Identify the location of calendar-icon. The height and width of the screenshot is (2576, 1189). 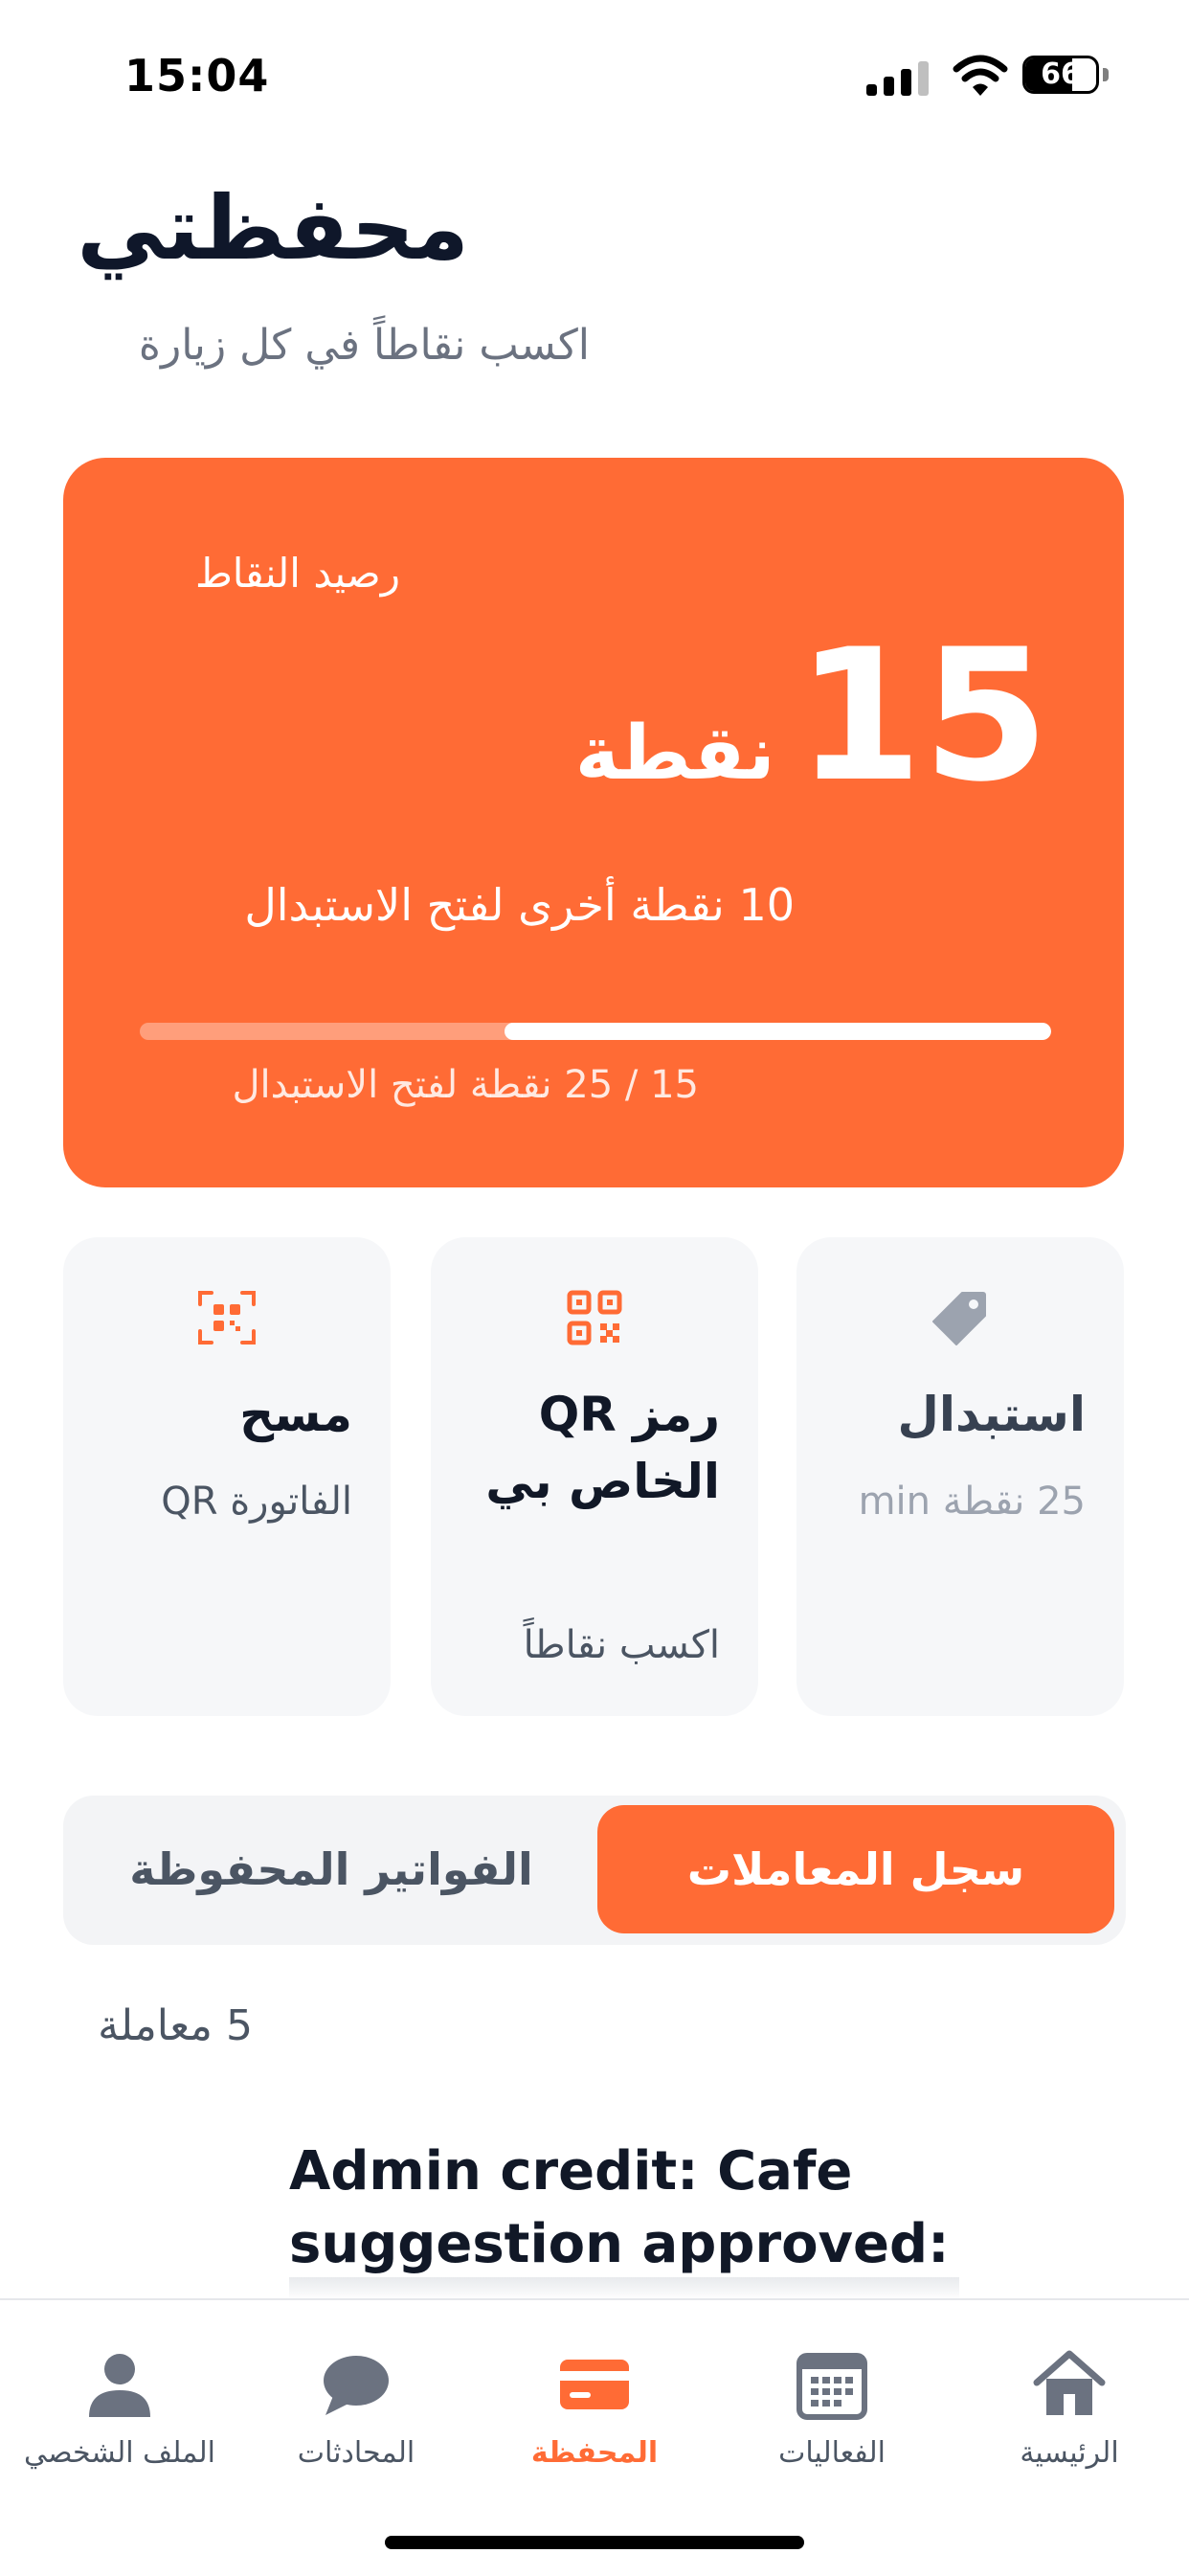
(831, 2386).